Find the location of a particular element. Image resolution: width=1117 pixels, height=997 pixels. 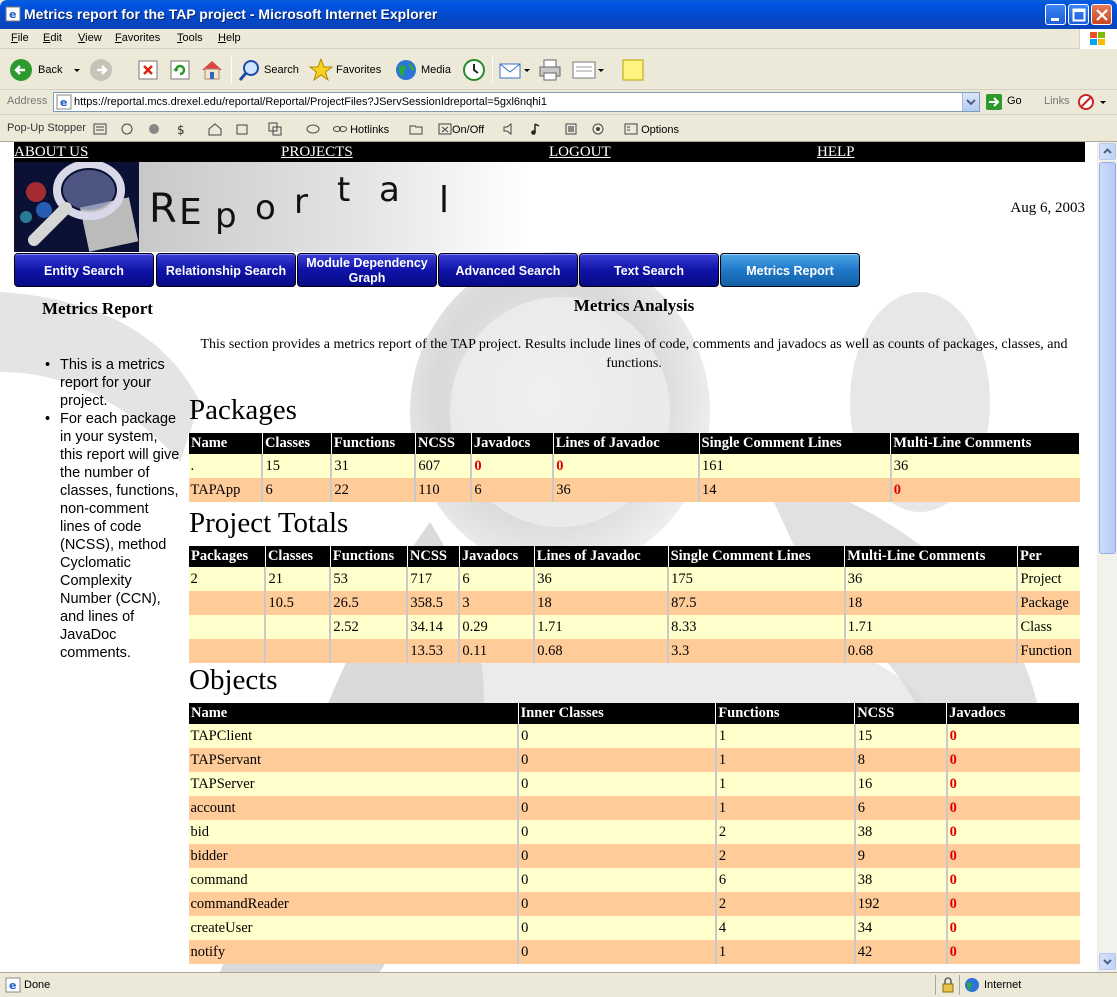

go-button: Go is located at coordinates (1010, 102).